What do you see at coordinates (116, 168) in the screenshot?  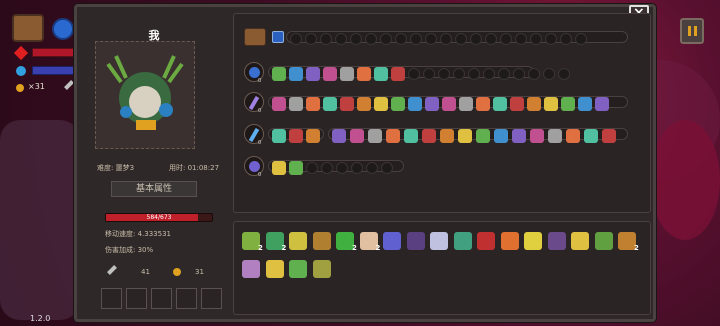 I see `difficulty-label: 难度: 噩梦3` at bounding box center [116, 168].